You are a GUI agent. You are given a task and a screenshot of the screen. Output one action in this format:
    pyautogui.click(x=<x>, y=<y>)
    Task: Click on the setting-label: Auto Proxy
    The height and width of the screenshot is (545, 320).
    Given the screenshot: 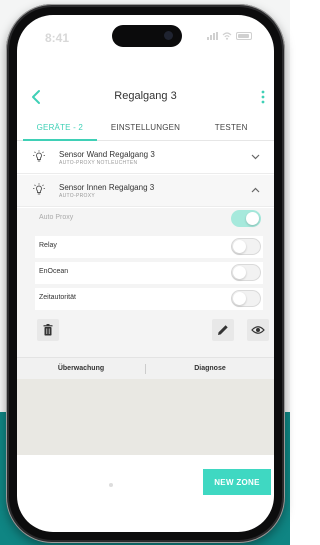 What is the action you would take?
    pyautogui.click(x=56, y=217)
    